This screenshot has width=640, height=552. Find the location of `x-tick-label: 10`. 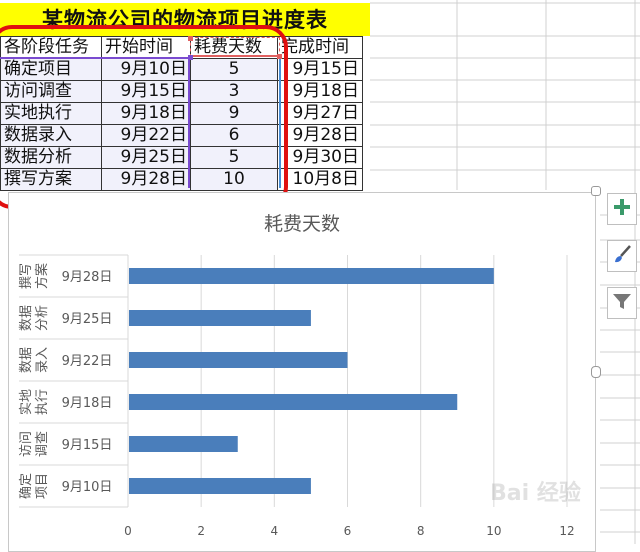

x-tick-label: 10 is located at coordinates (493, 531).